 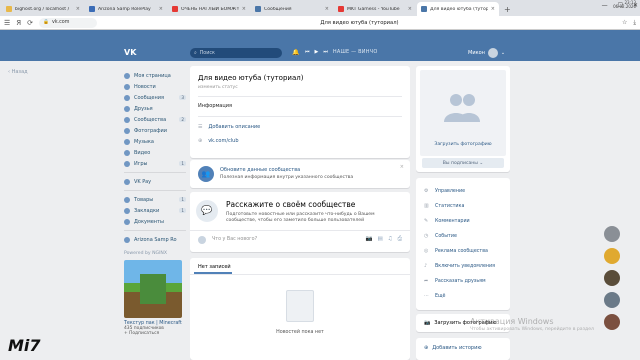 What do you see at coordinates (402, 167) in the screenshot?
I see `close-icon: ×` at bounding box center [402, 167].